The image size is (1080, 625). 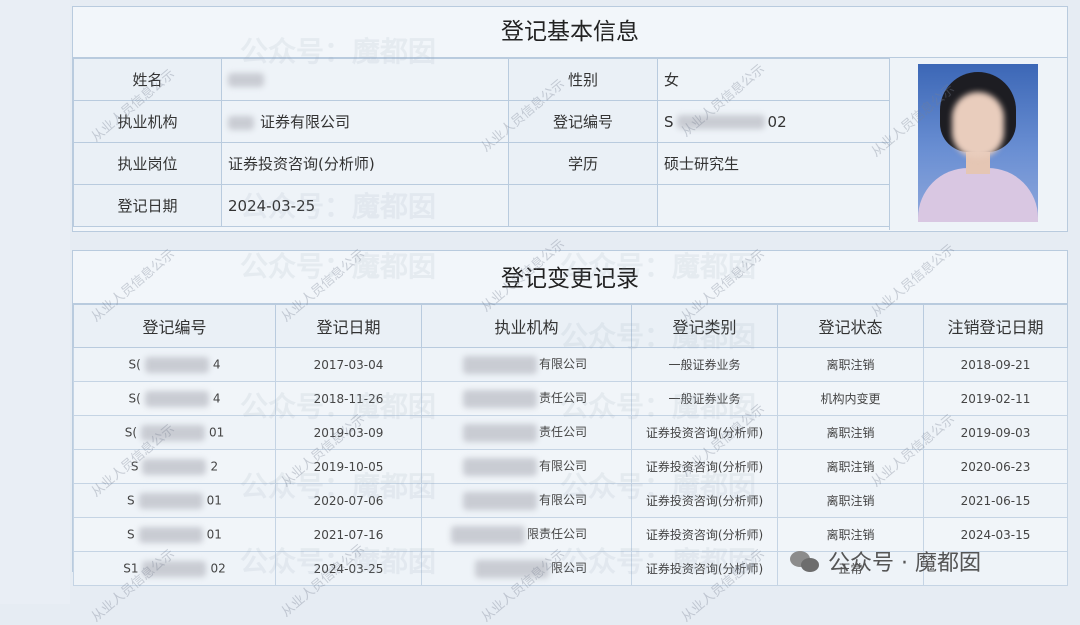 I want to click on column-header: 登记日期, so click(x=348, y=326).